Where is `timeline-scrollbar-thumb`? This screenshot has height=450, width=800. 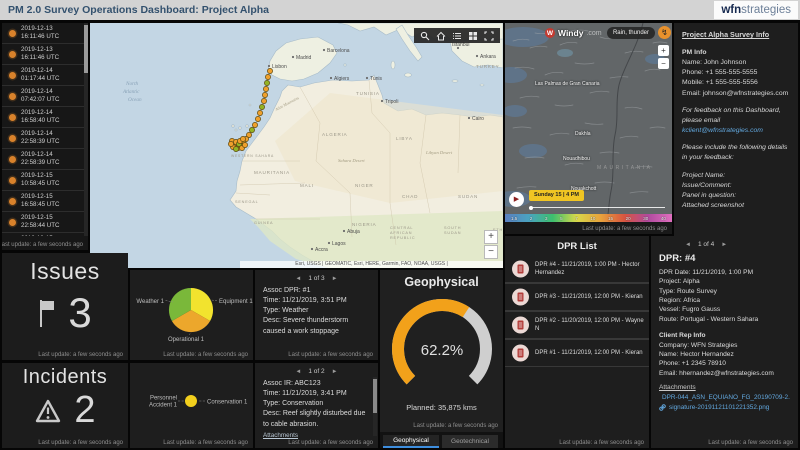
timeline-scrollbar-thumb is located at coordinates (86, 49).